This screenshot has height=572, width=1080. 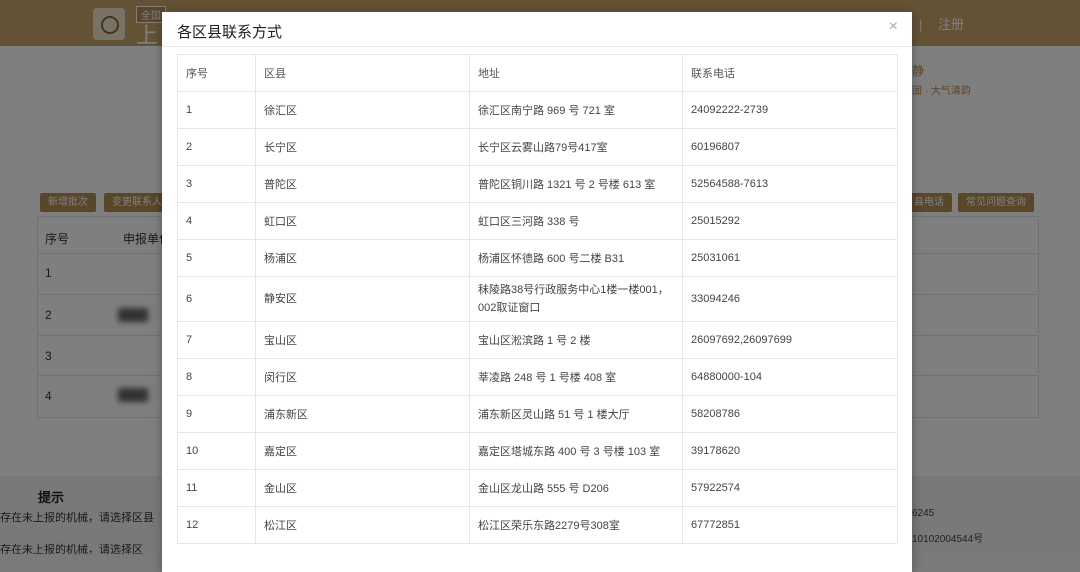 I want to click on row-number: 1, so click(x=216, y=110).